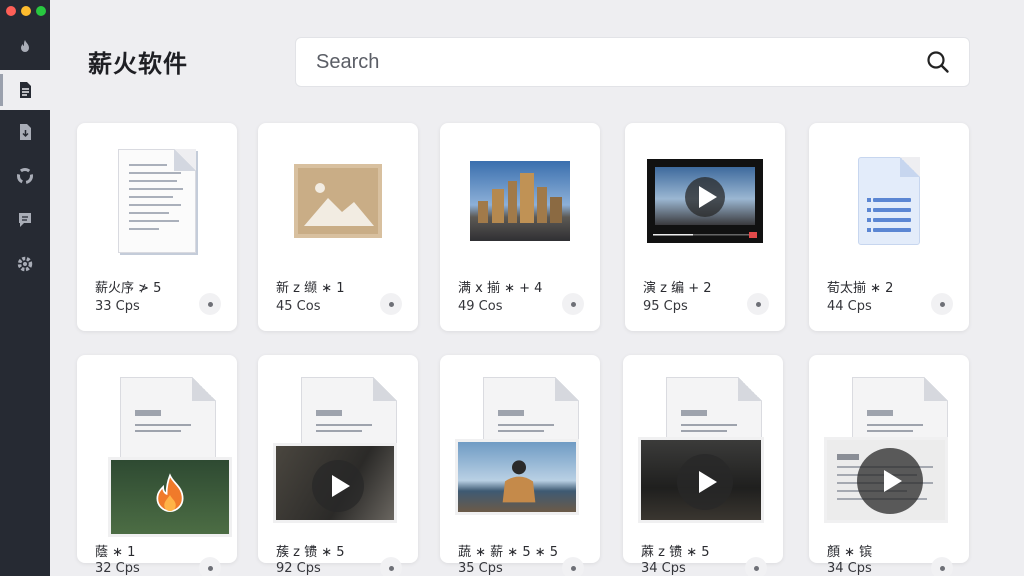  Describe the element at coordinates (298, 568) in the screenshot. I see `file-meta: 92 Cps` at that location.